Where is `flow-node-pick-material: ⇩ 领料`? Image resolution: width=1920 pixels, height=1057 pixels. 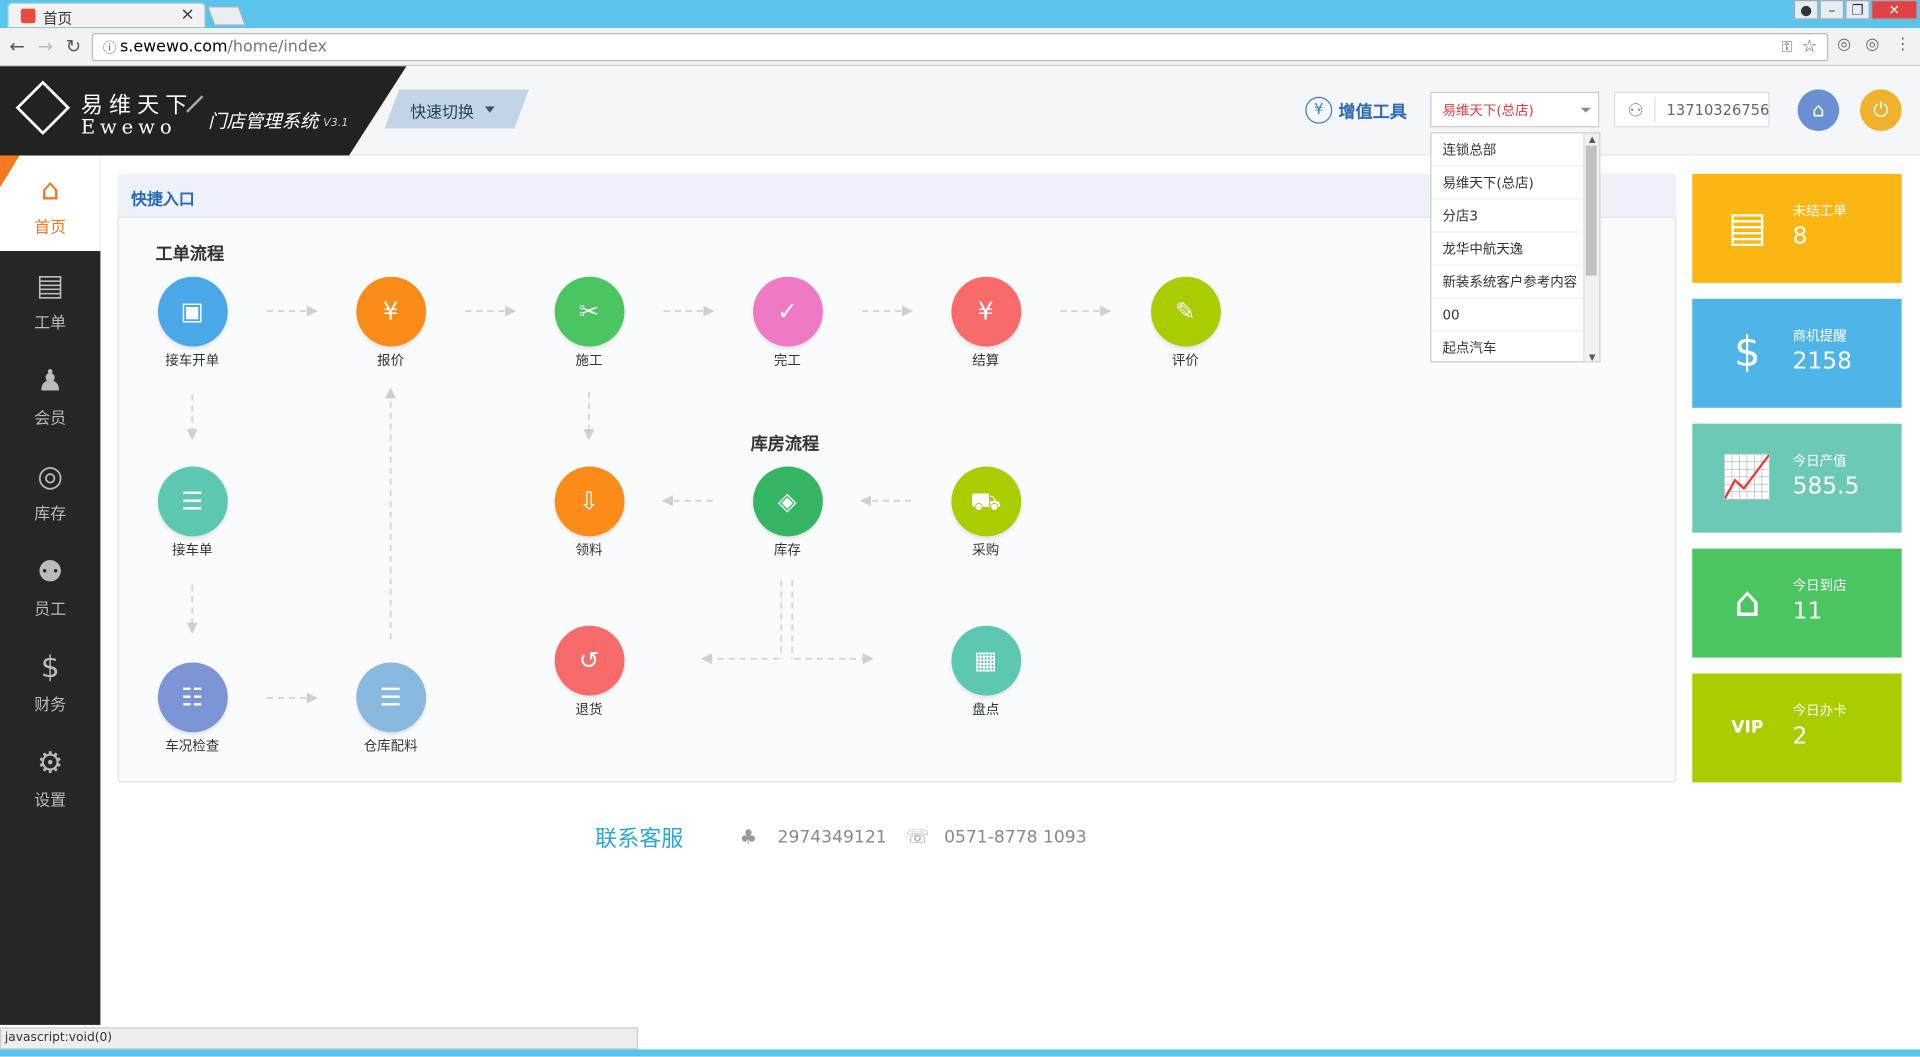 flow-node-pick-material: ⇩ 领料 is located at coordinates (589, 513).